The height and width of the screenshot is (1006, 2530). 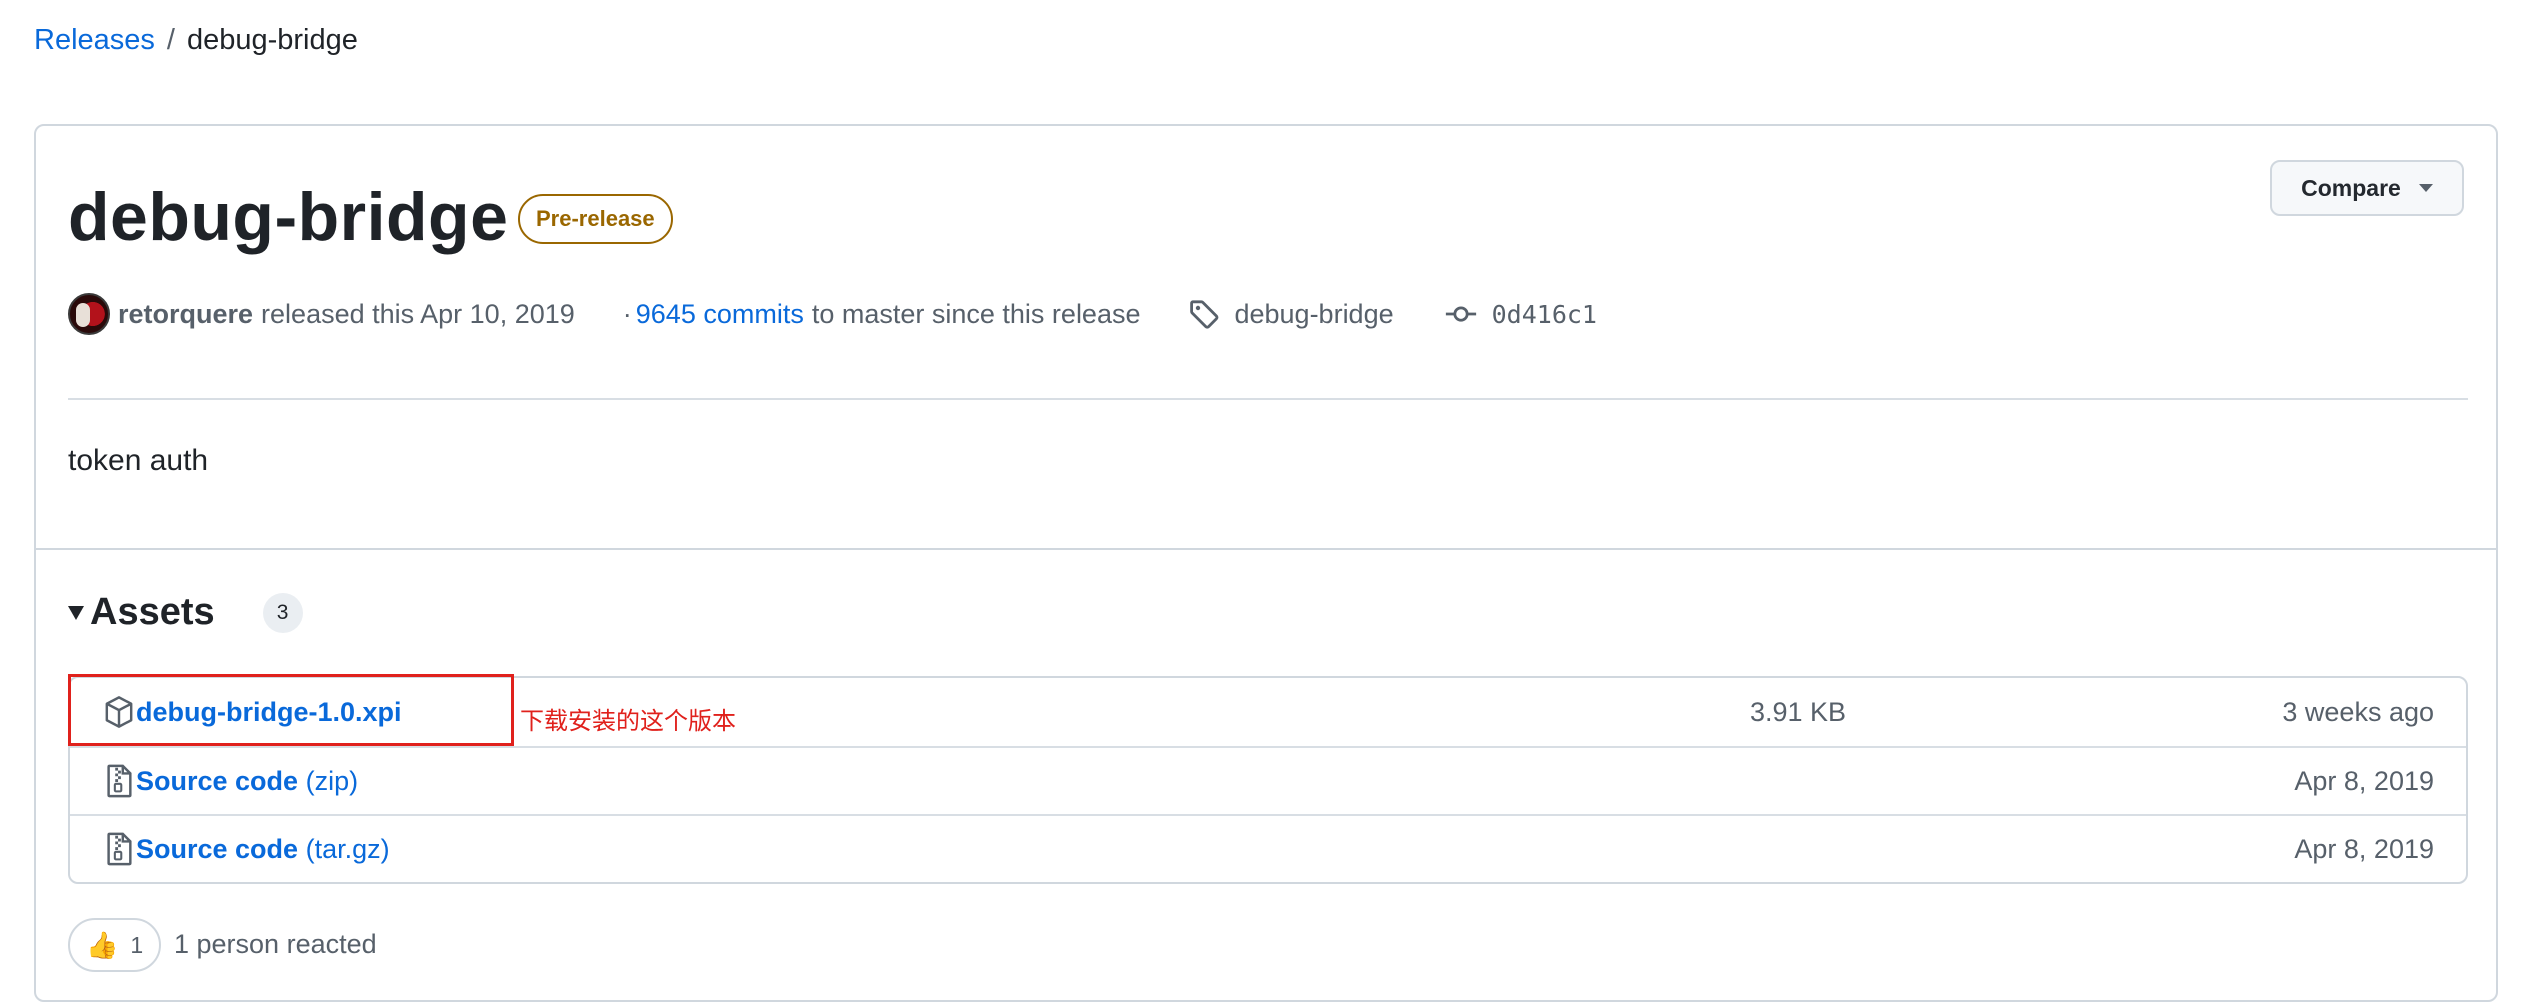 I want to click on source-code-zip-link: Source code (zip), so click(x=247, y=781).